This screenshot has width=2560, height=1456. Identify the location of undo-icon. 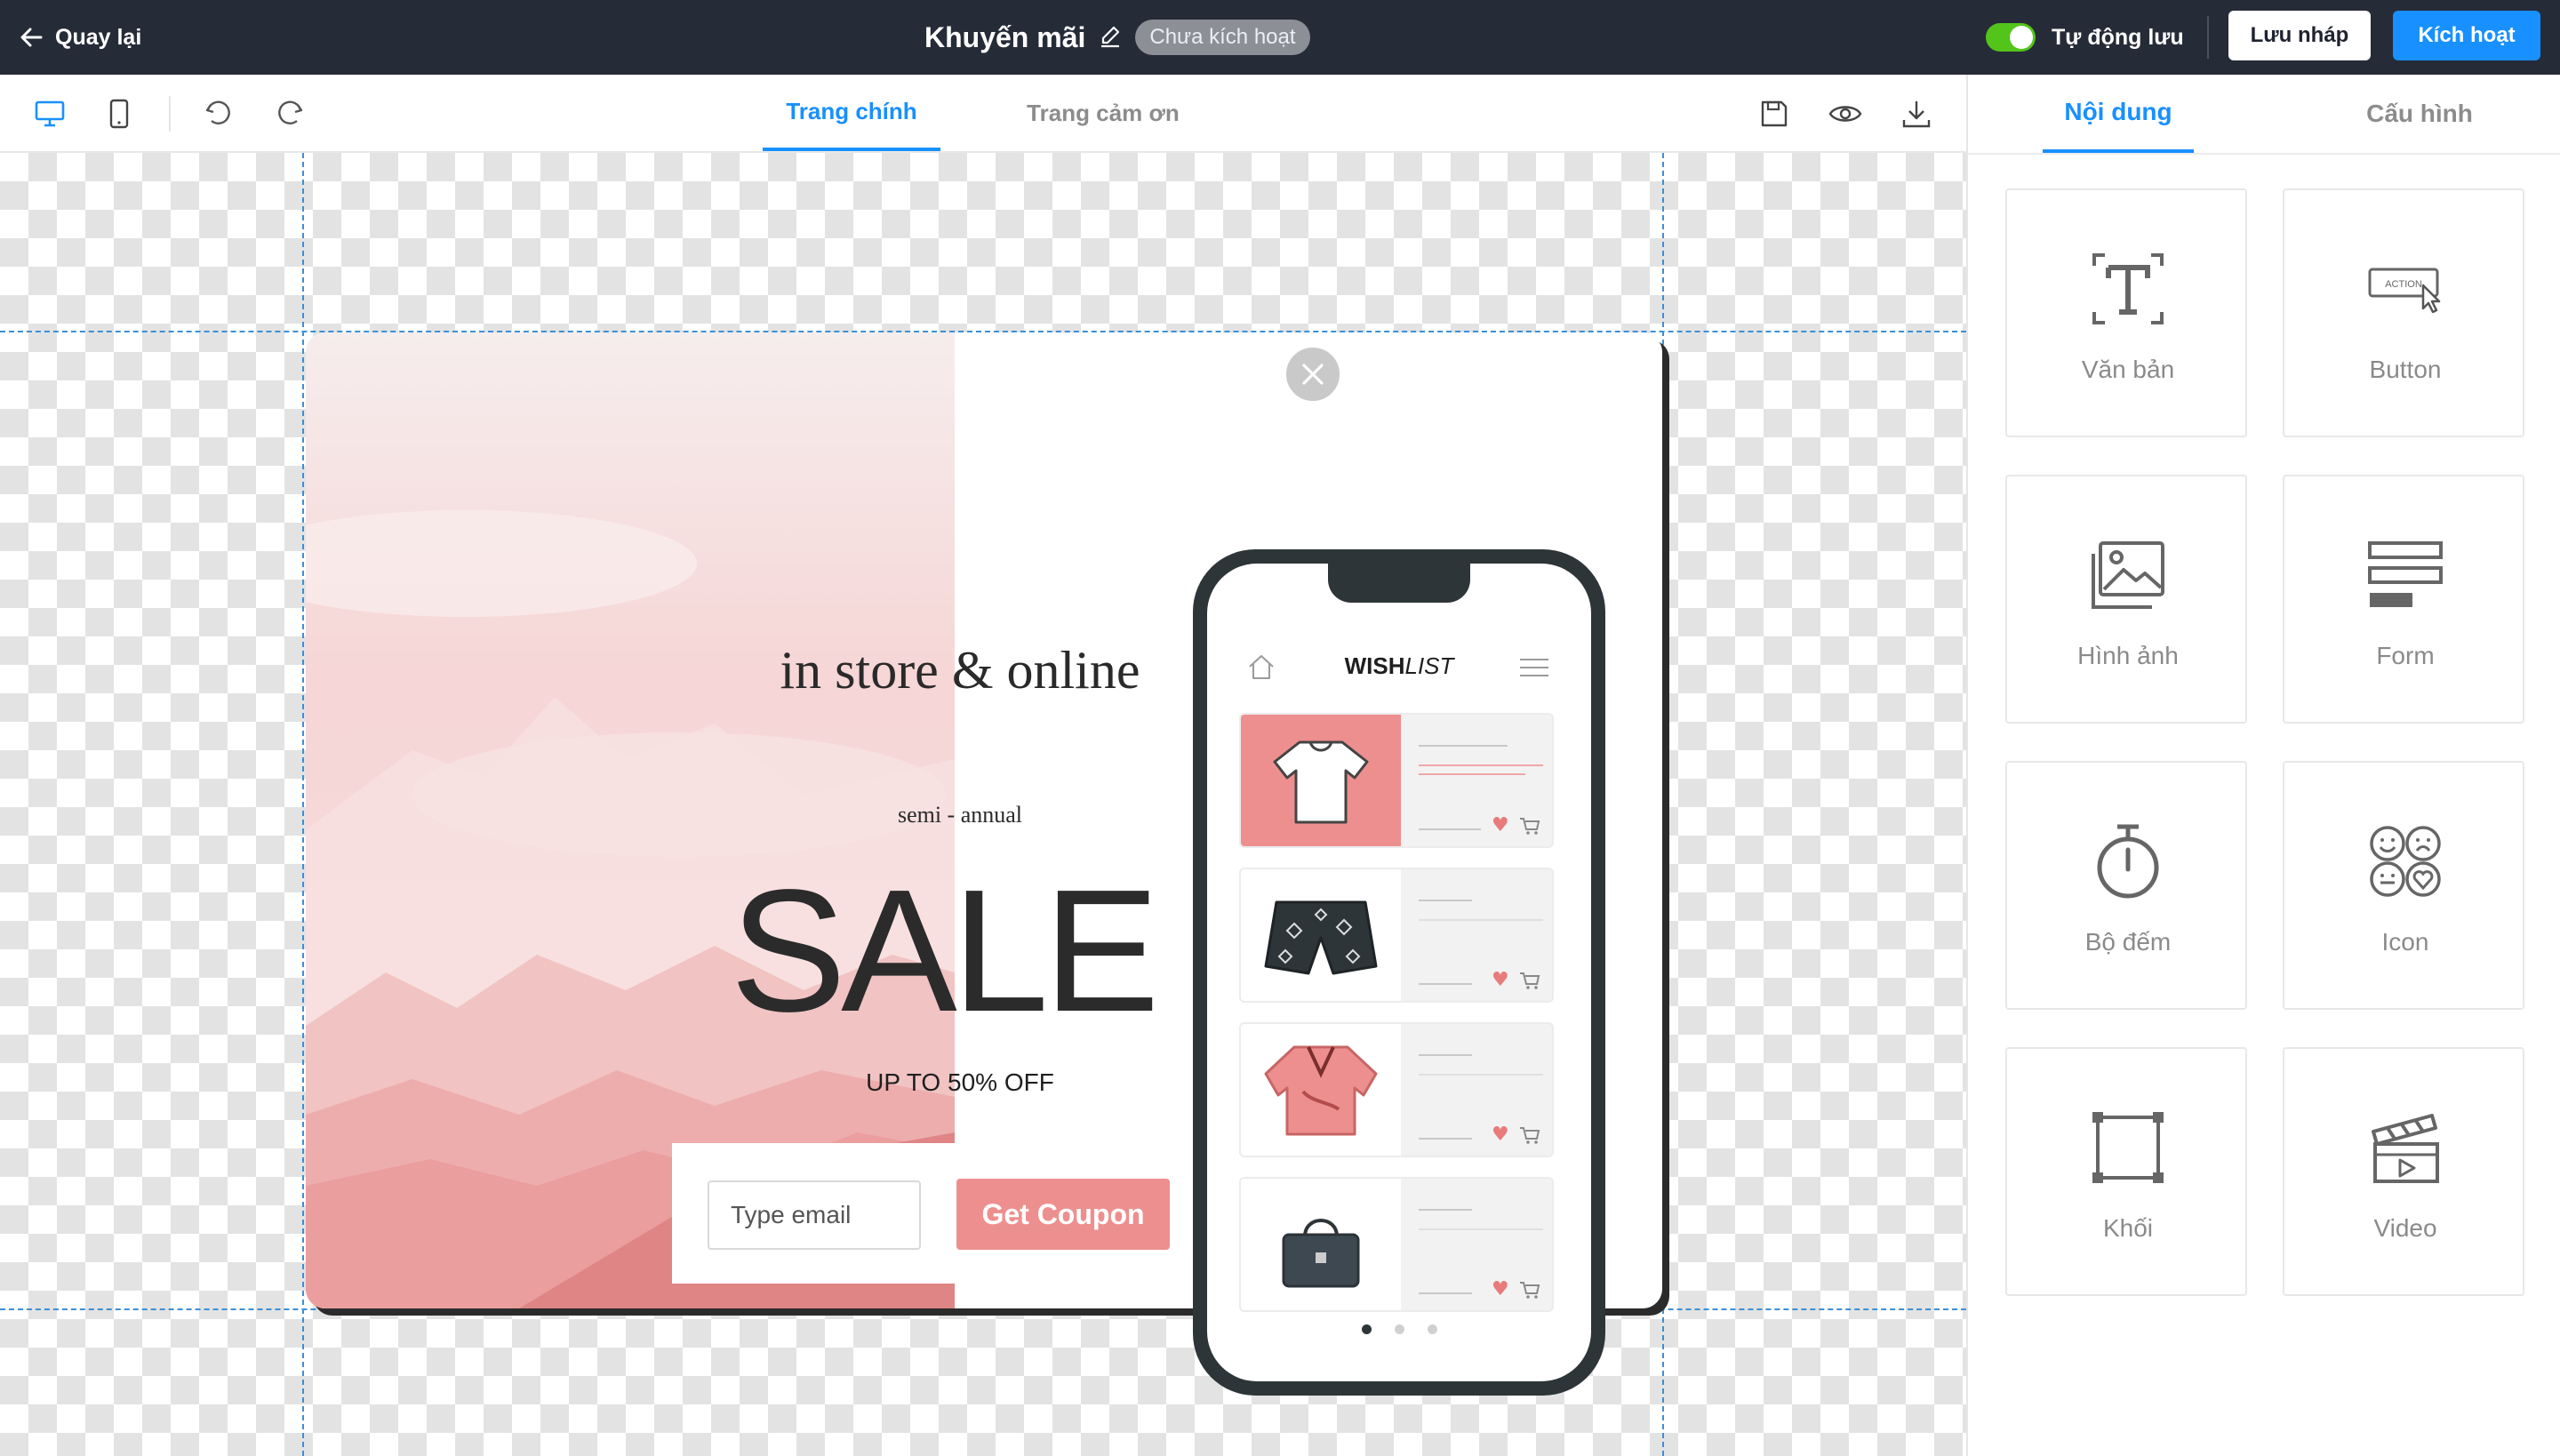
(218, 113).